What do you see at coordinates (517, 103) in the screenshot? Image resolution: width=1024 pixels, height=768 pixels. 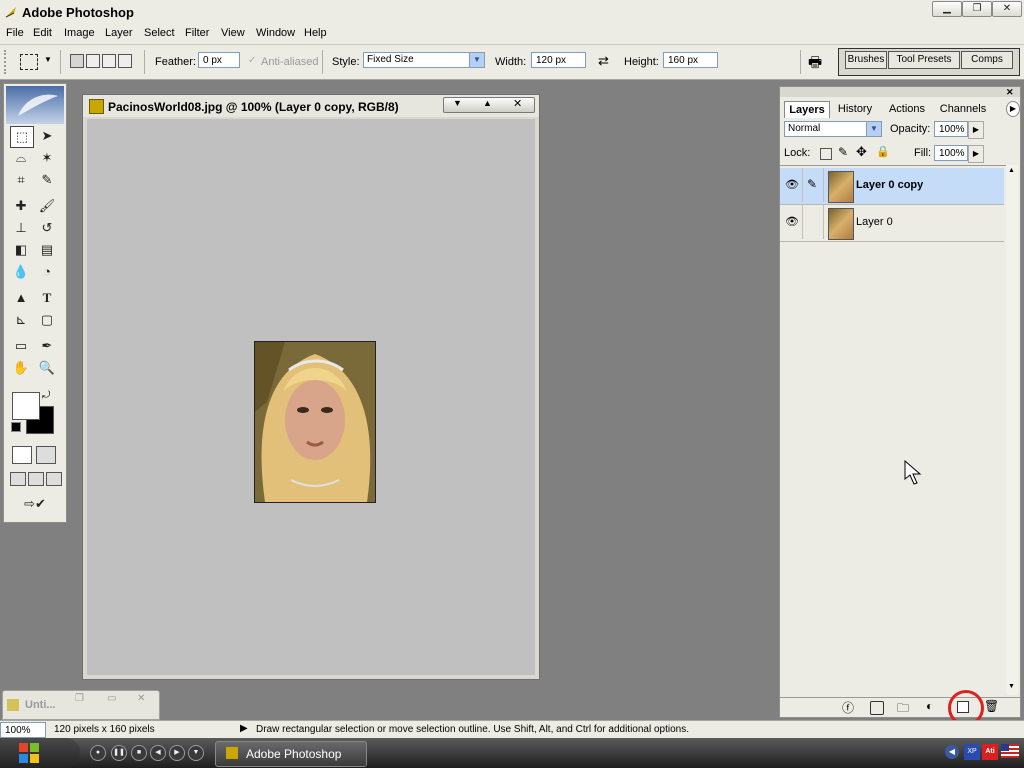 I see `doc-close-icon: ✕` at bounding box center [517, 103].